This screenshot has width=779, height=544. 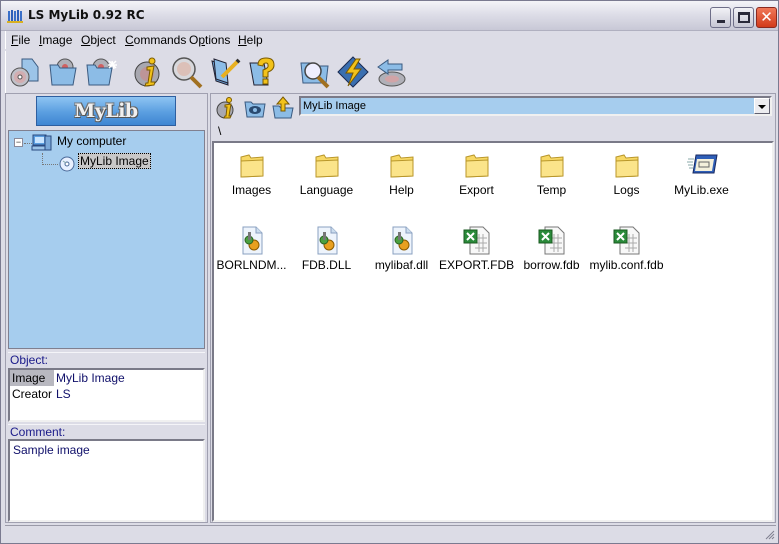 What do you see at coordinates (769, 534) in the screenshot?
I see `resize-grip-icon` at bounding box center [769, 534].